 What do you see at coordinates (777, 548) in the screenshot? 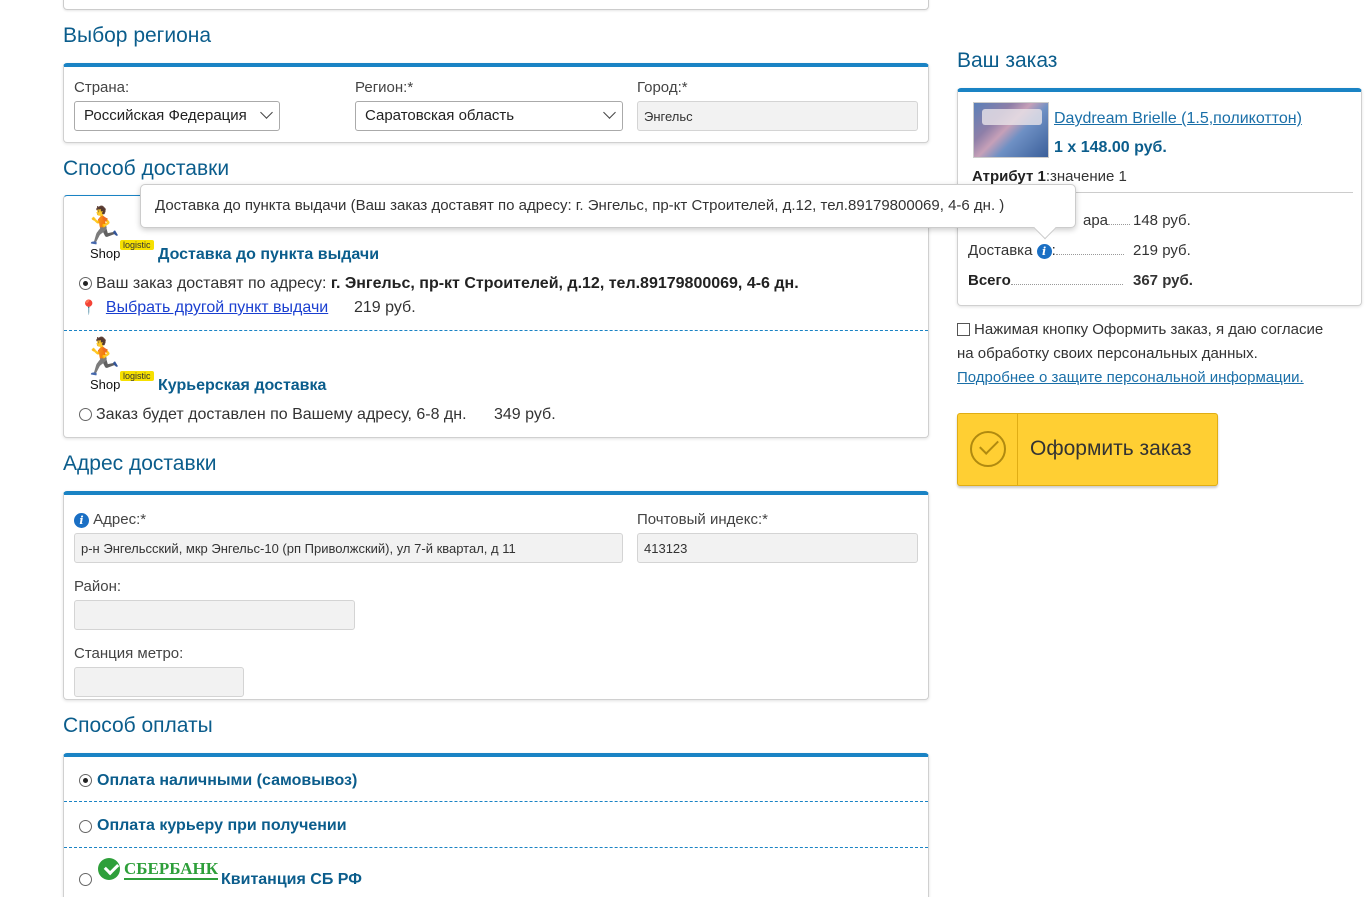
I see `zip-input: 413123` at bounding box center [777, 548].